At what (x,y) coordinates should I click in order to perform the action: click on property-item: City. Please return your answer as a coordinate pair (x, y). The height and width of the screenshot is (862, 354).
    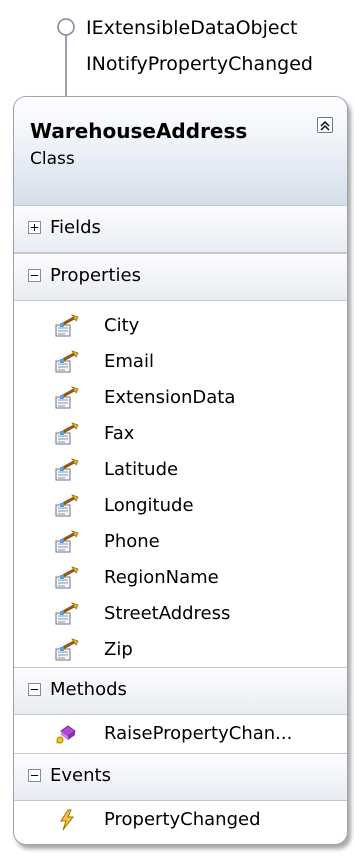
    Looking at the image, I should click on (180, 327).